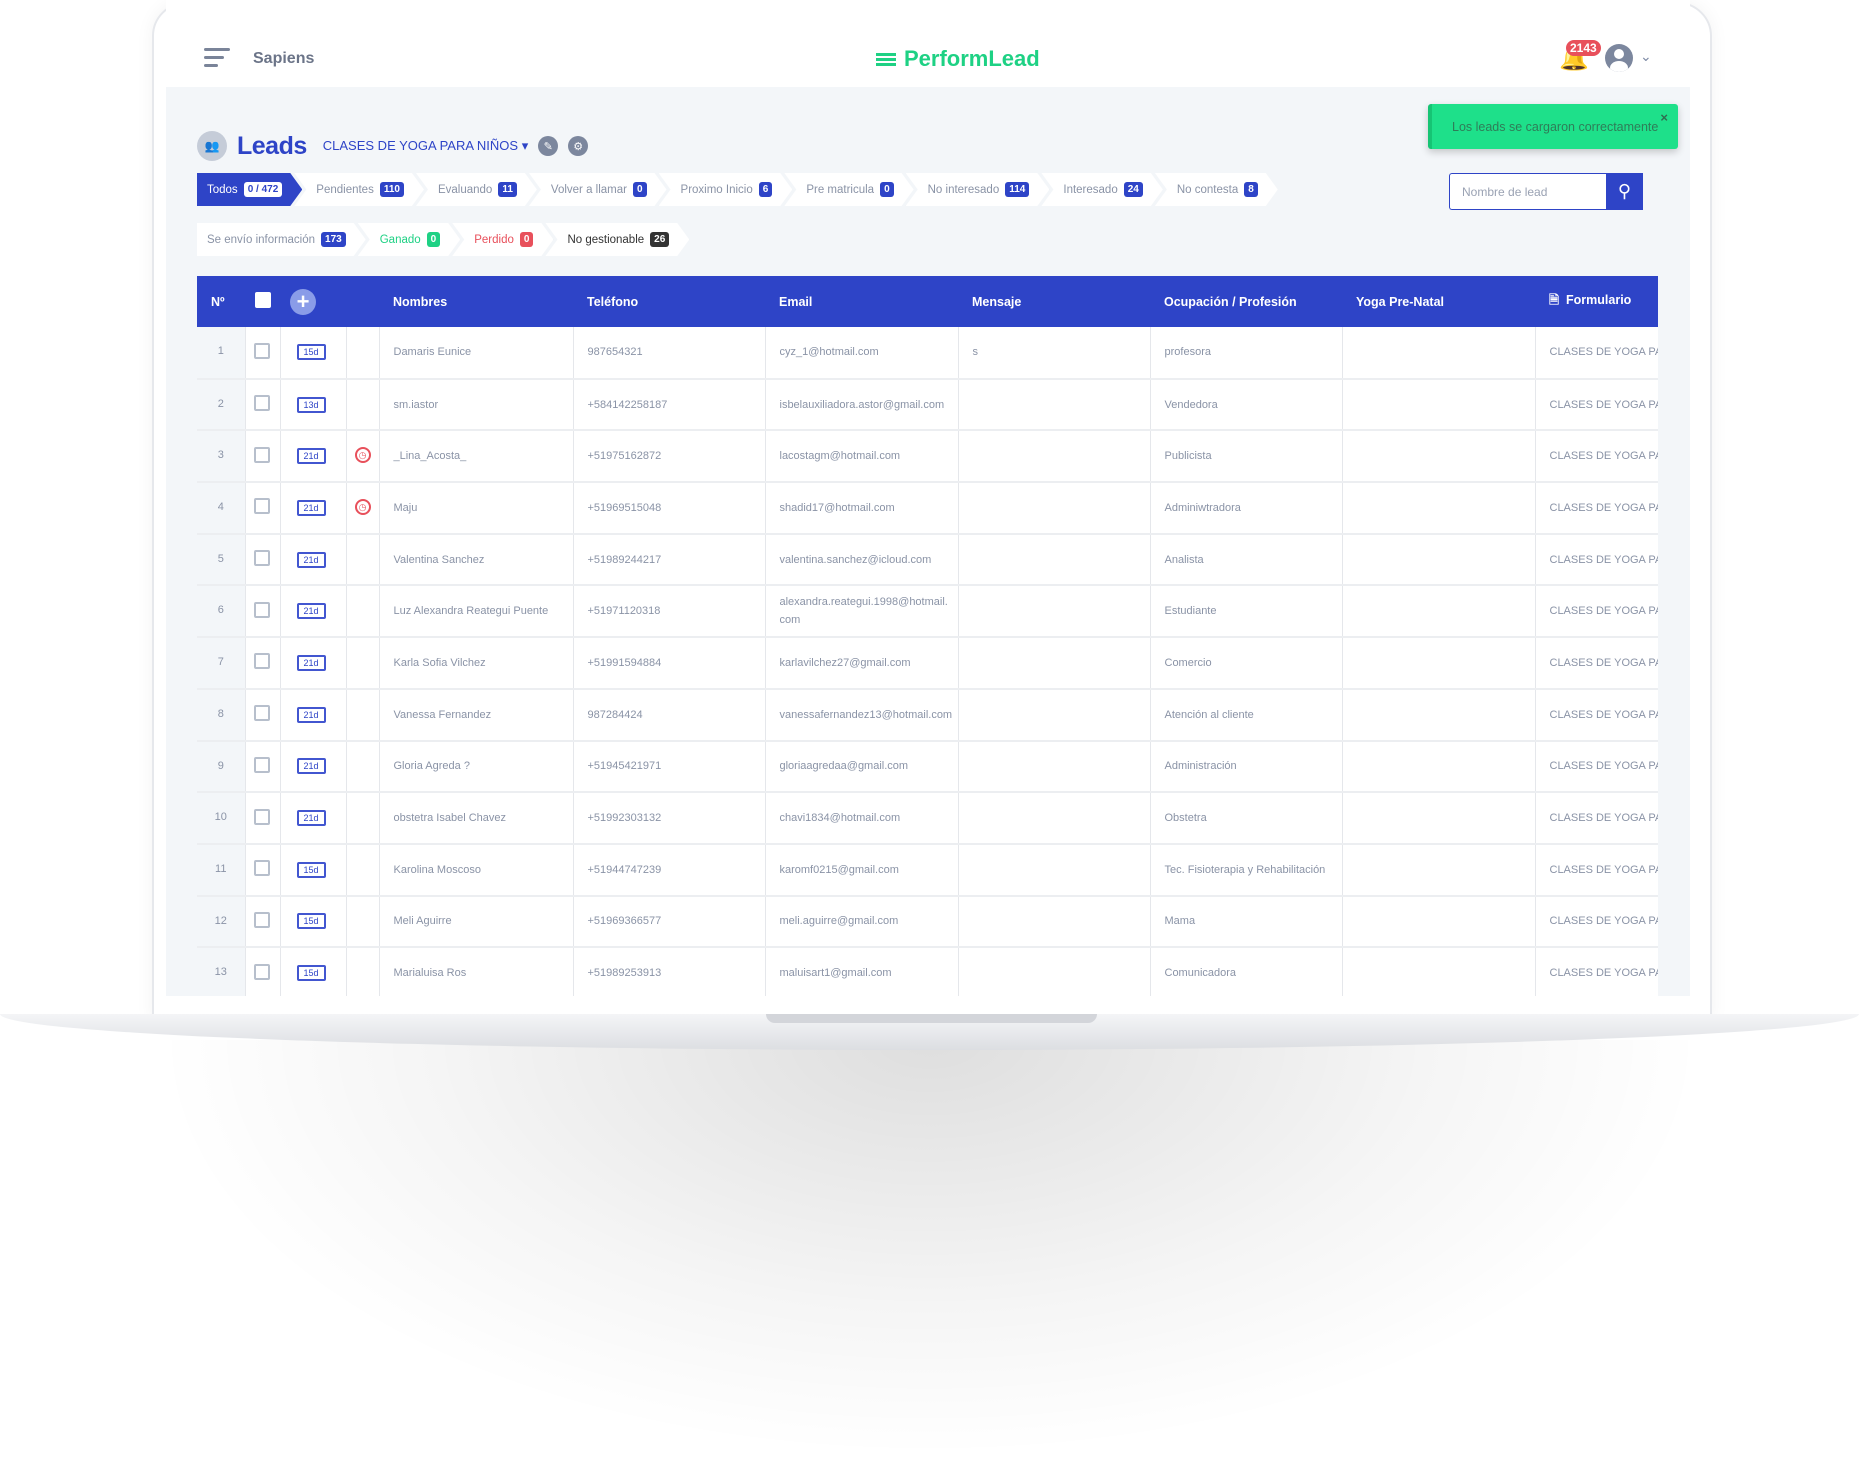 The image size is (1859, 1471). What do you see at coordinates (476, 715) in the screenshot?
I see `lead-name: Vanessa Fernandez` at bounding box center [476, 715].